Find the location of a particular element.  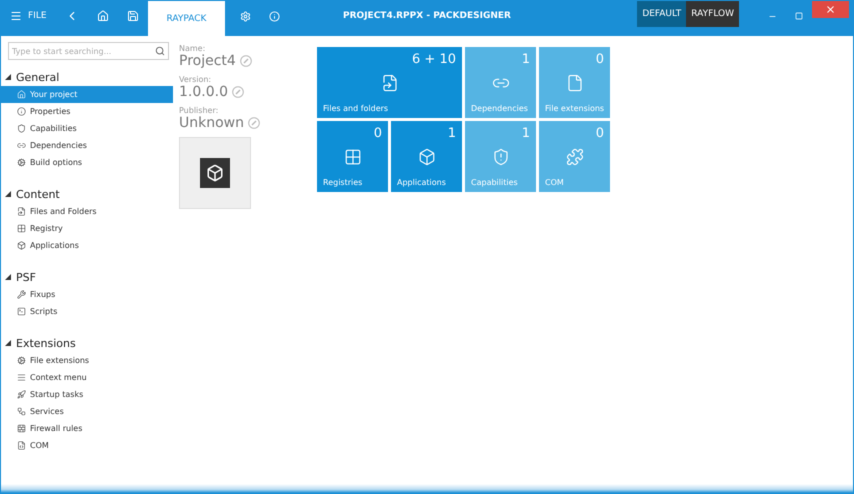

section-title: General is located at coordinates (38, 77).